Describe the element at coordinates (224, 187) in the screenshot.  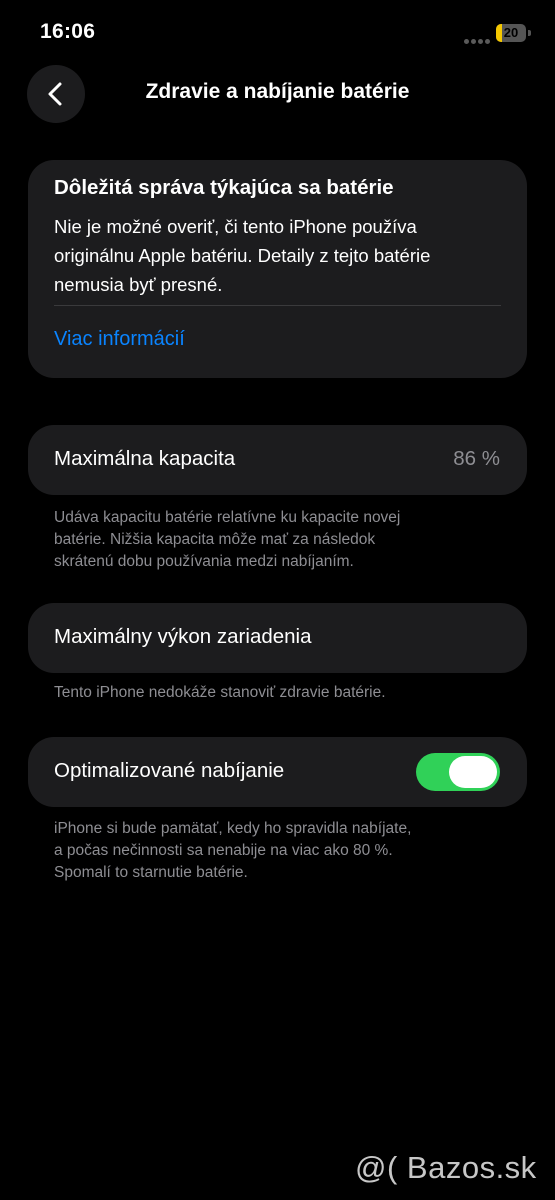
I see `alert-title: Dôležitá správa týkajúca sa batérie` at that location.